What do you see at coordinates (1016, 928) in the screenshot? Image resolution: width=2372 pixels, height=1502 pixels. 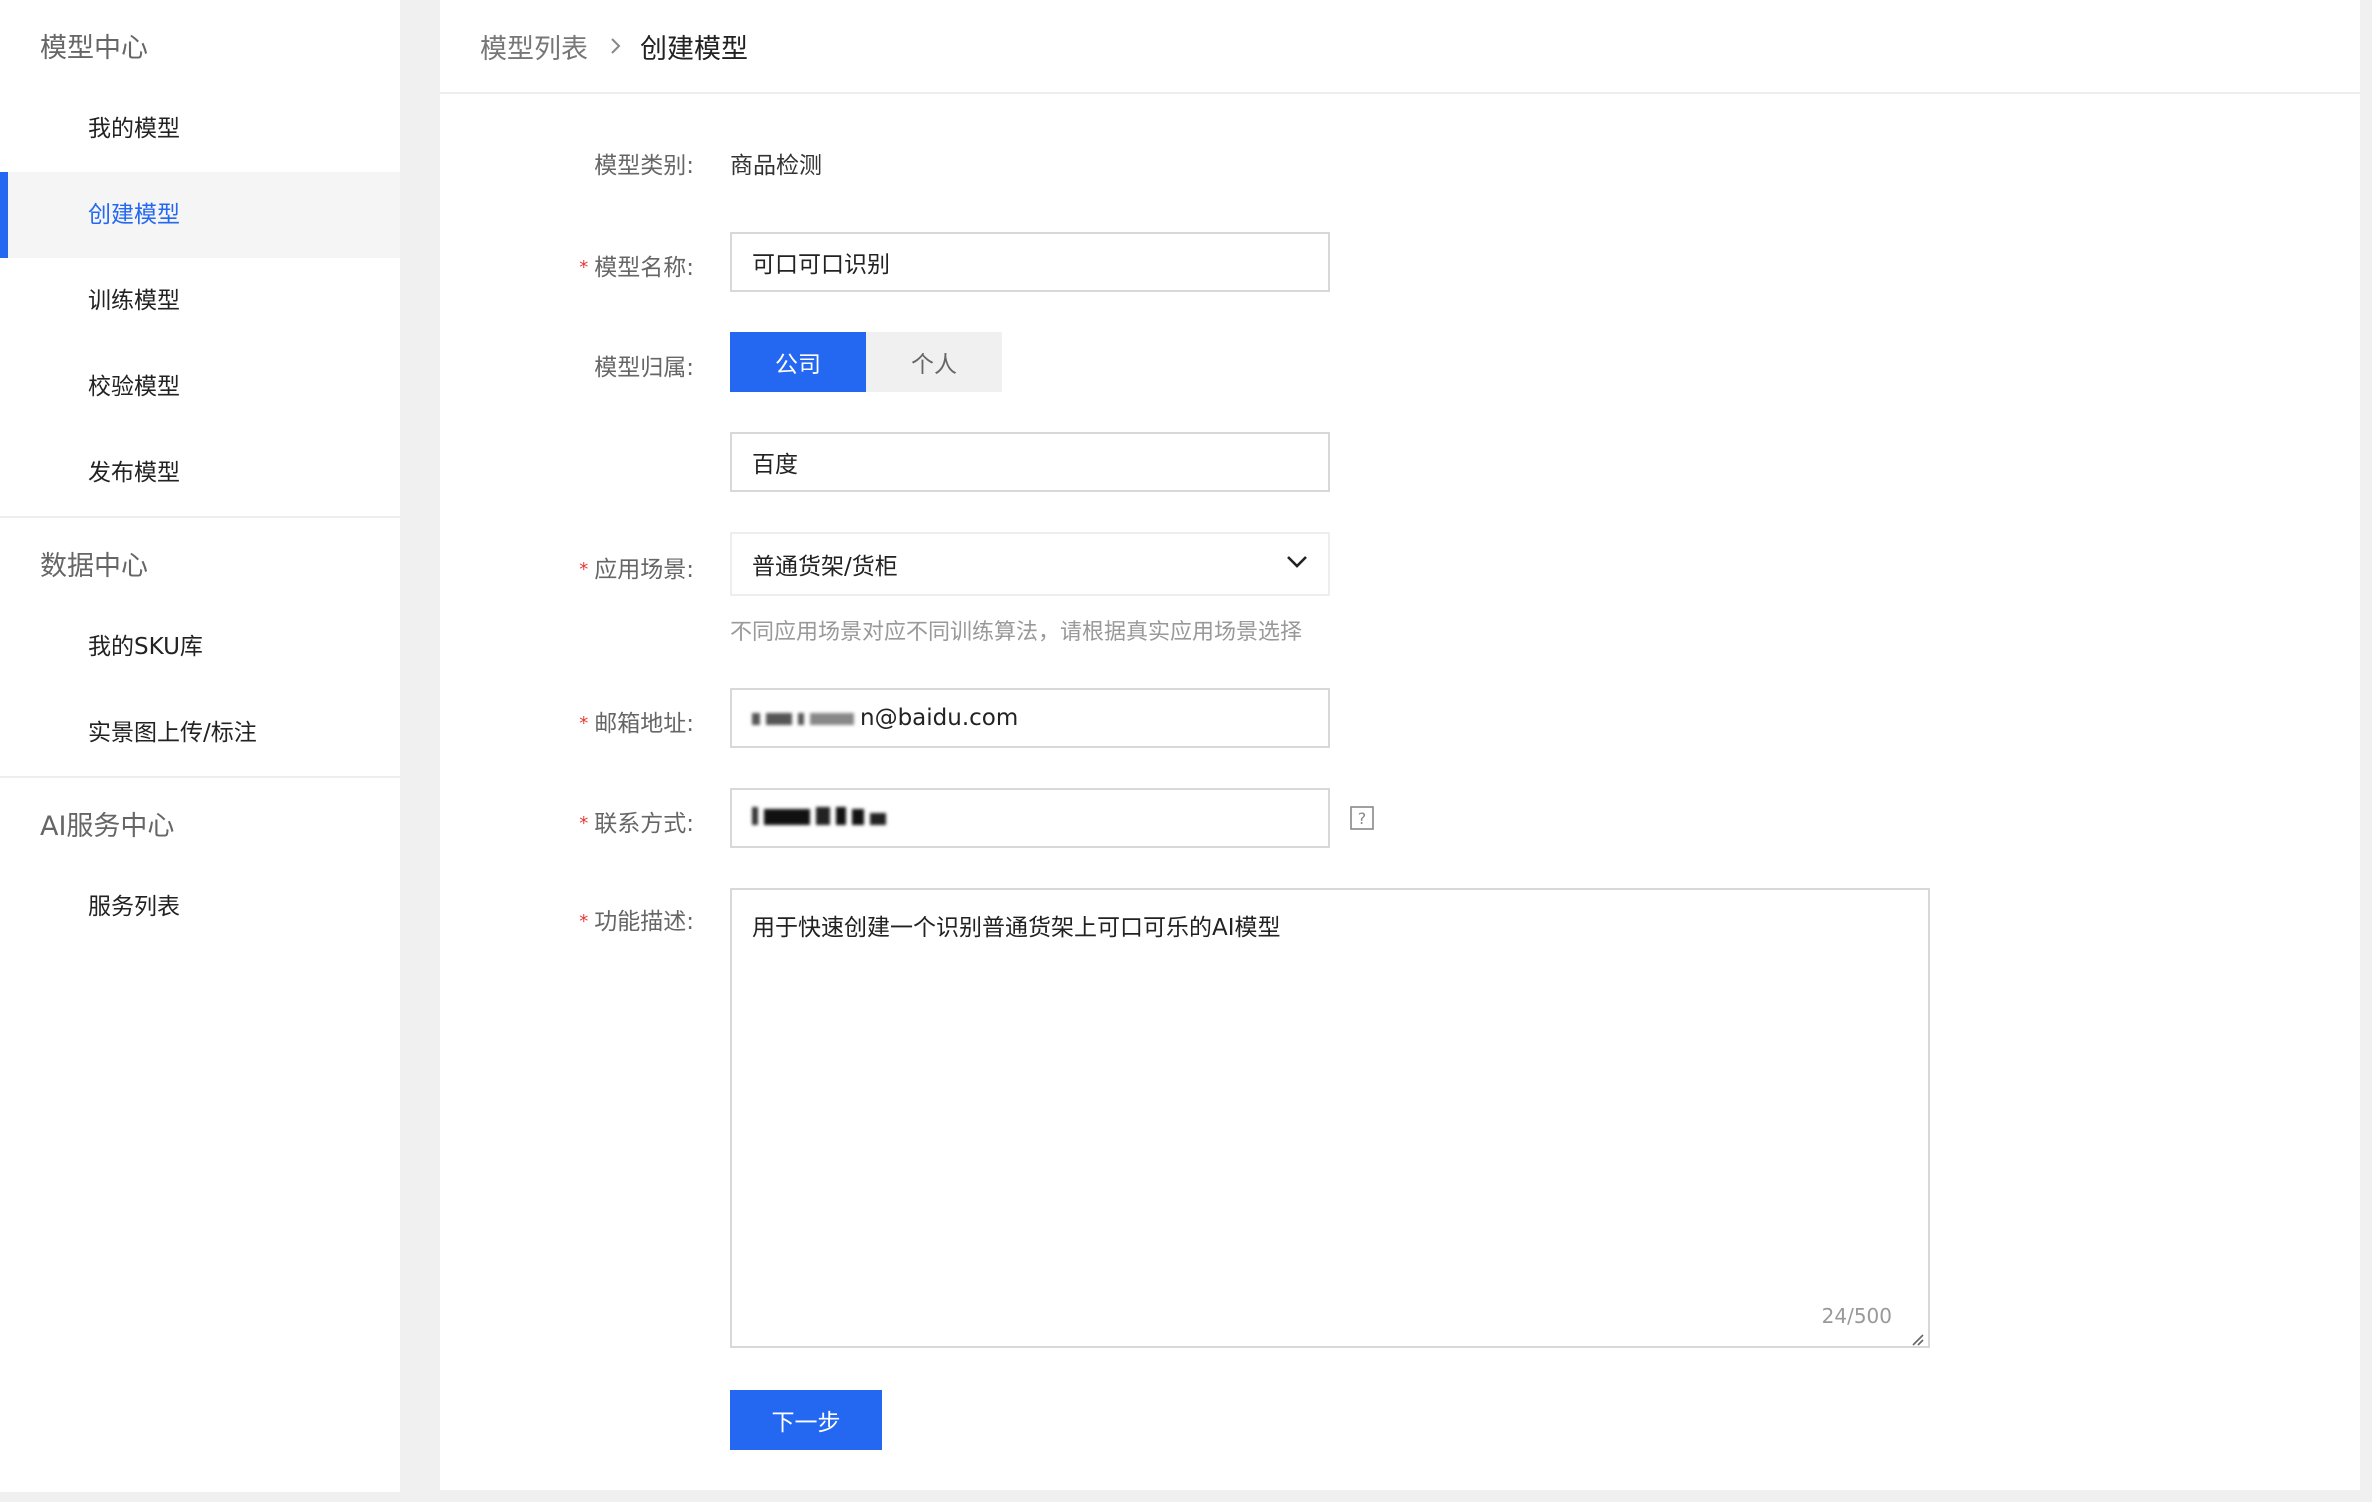 I see `description-text: 用于快速创建一个识别普通货架上可口可乐的AI模型` at bounding box center [1016, 928].